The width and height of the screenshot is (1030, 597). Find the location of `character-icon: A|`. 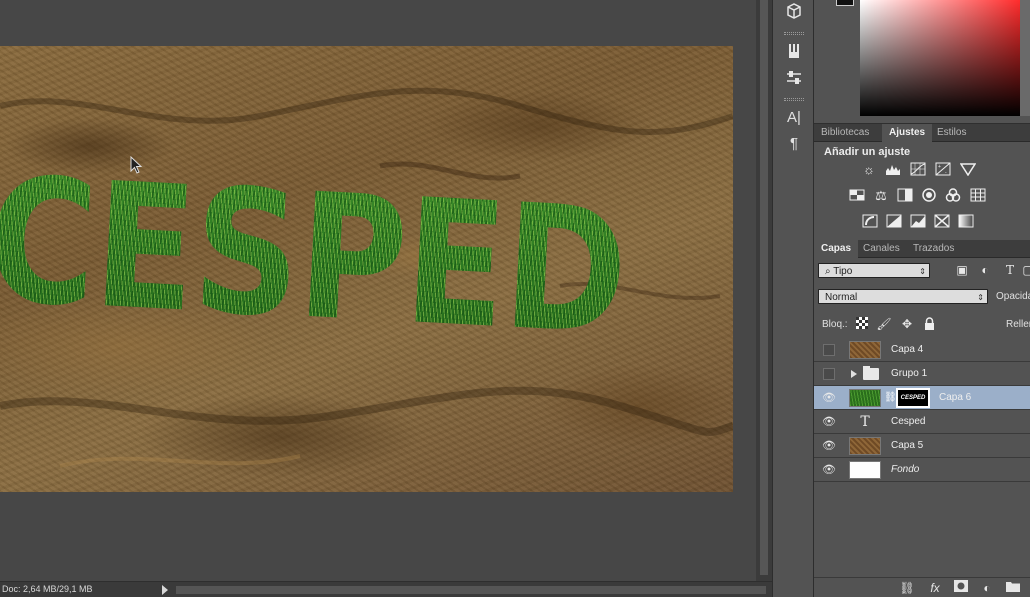

character-icon: A| is located at coordinates (794, 118).